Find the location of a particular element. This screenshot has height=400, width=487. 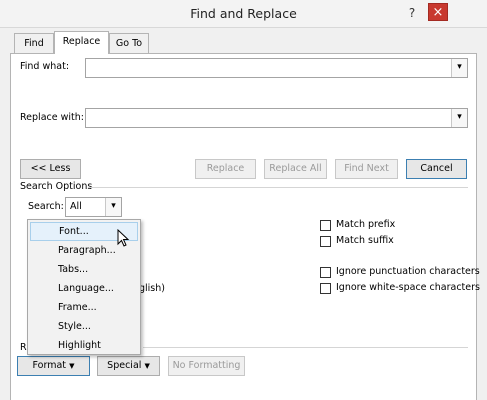

ignore-punctuation-checkbox is located at coordinates (325, 272).